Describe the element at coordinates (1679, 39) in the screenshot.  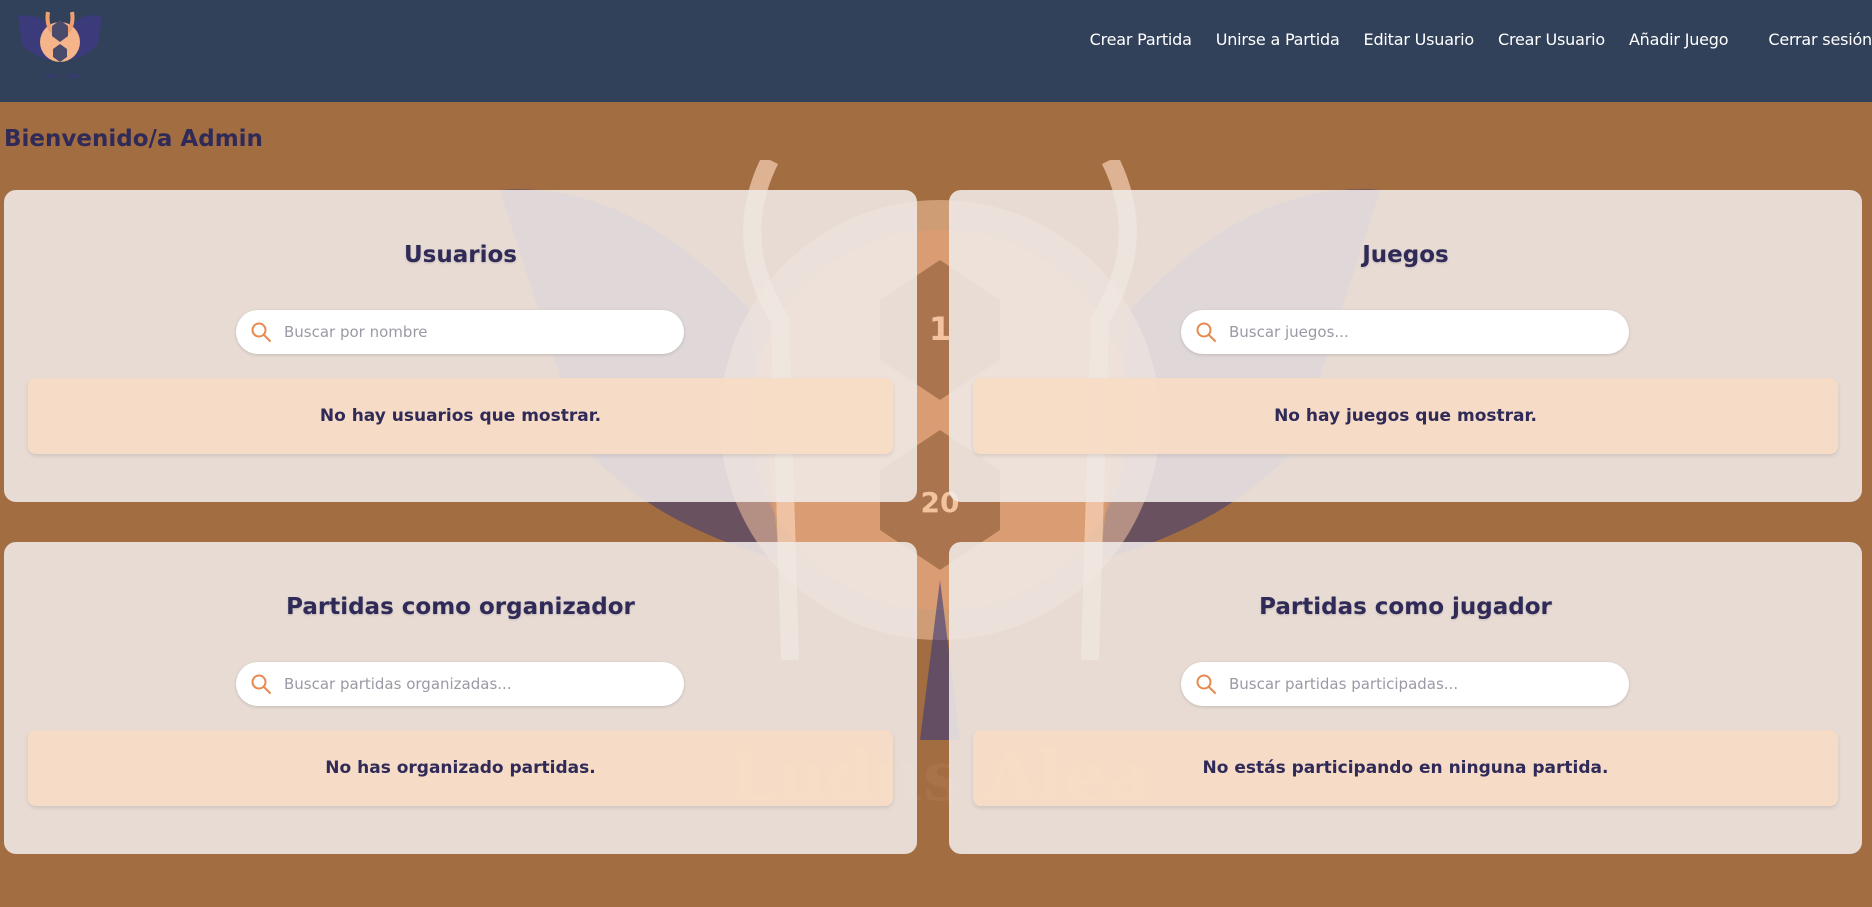
I see `nav-anadir-juego: Añadir Juego` at that location.